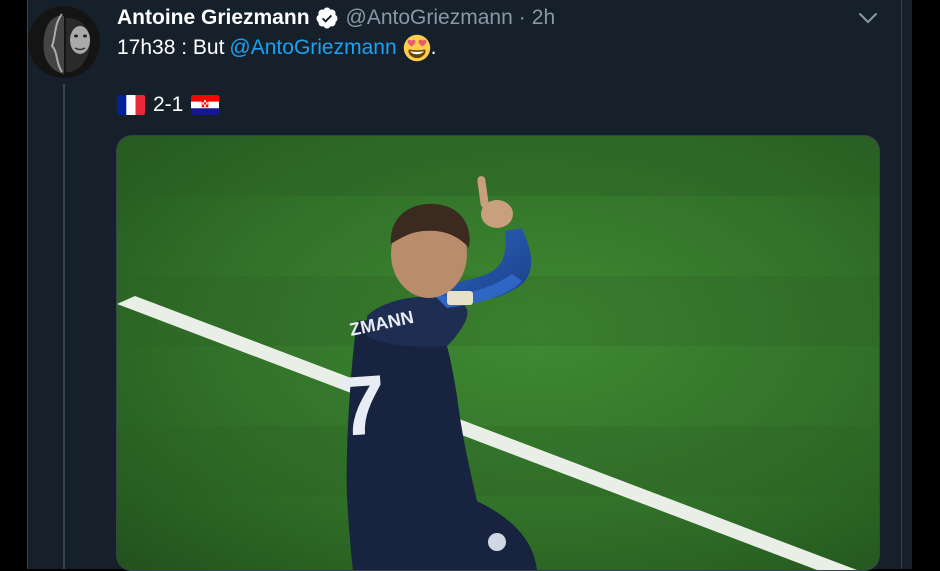 This screenshot has width=940, height=571. Describe the element at coordinates (429, 18) in the screenshot. I see `author-handle: @AntoGriezmann` at that location.